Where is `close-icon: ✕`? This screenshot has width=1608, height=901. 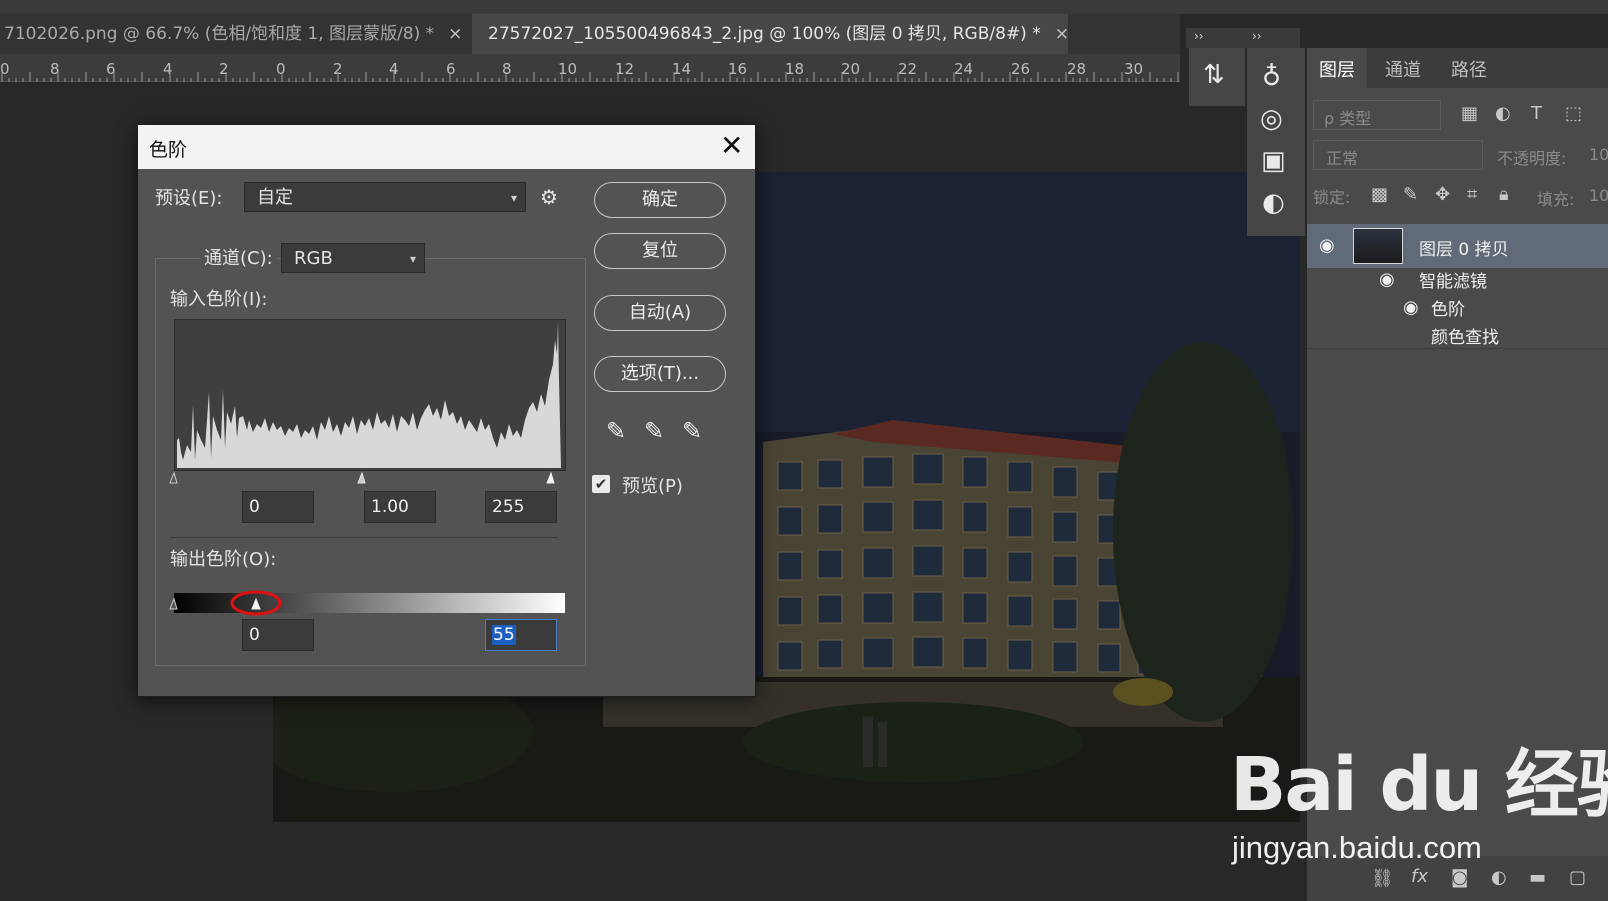 close-icon: ✕ is located at coordinates (731, 146).